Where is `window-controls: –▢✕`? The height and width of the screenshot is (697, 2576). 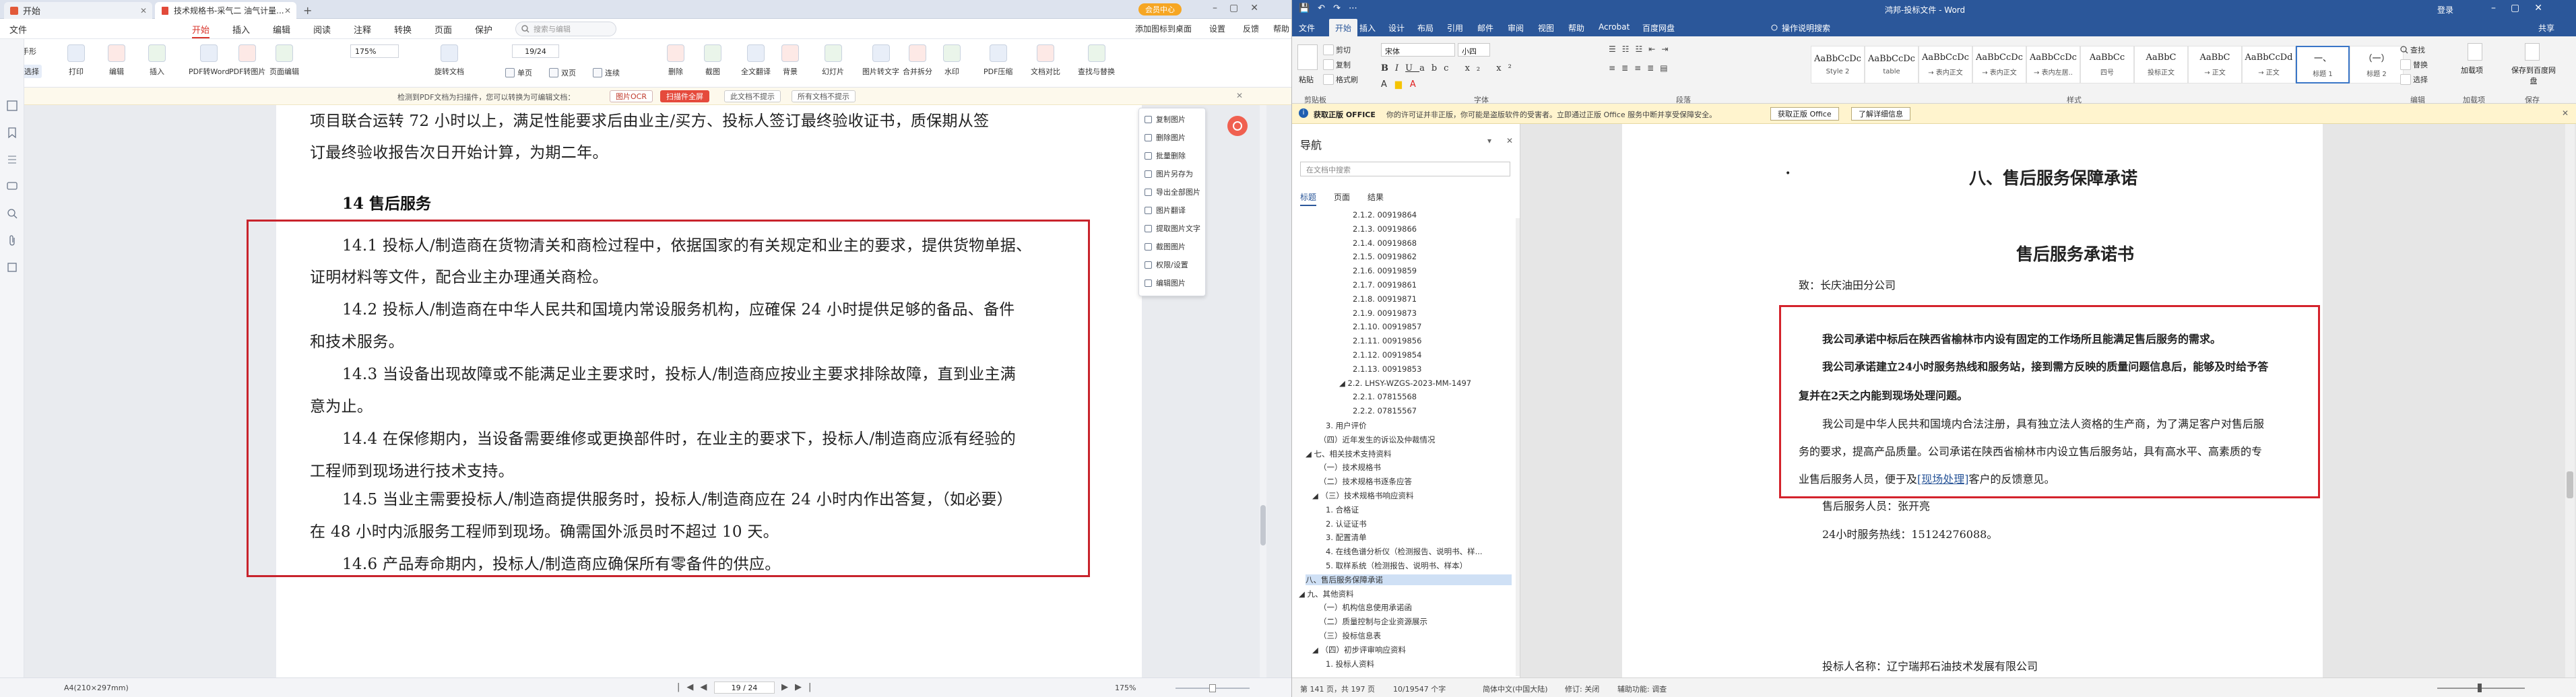
window-controls: –▢✕ is located at coordinates (1242, 8).